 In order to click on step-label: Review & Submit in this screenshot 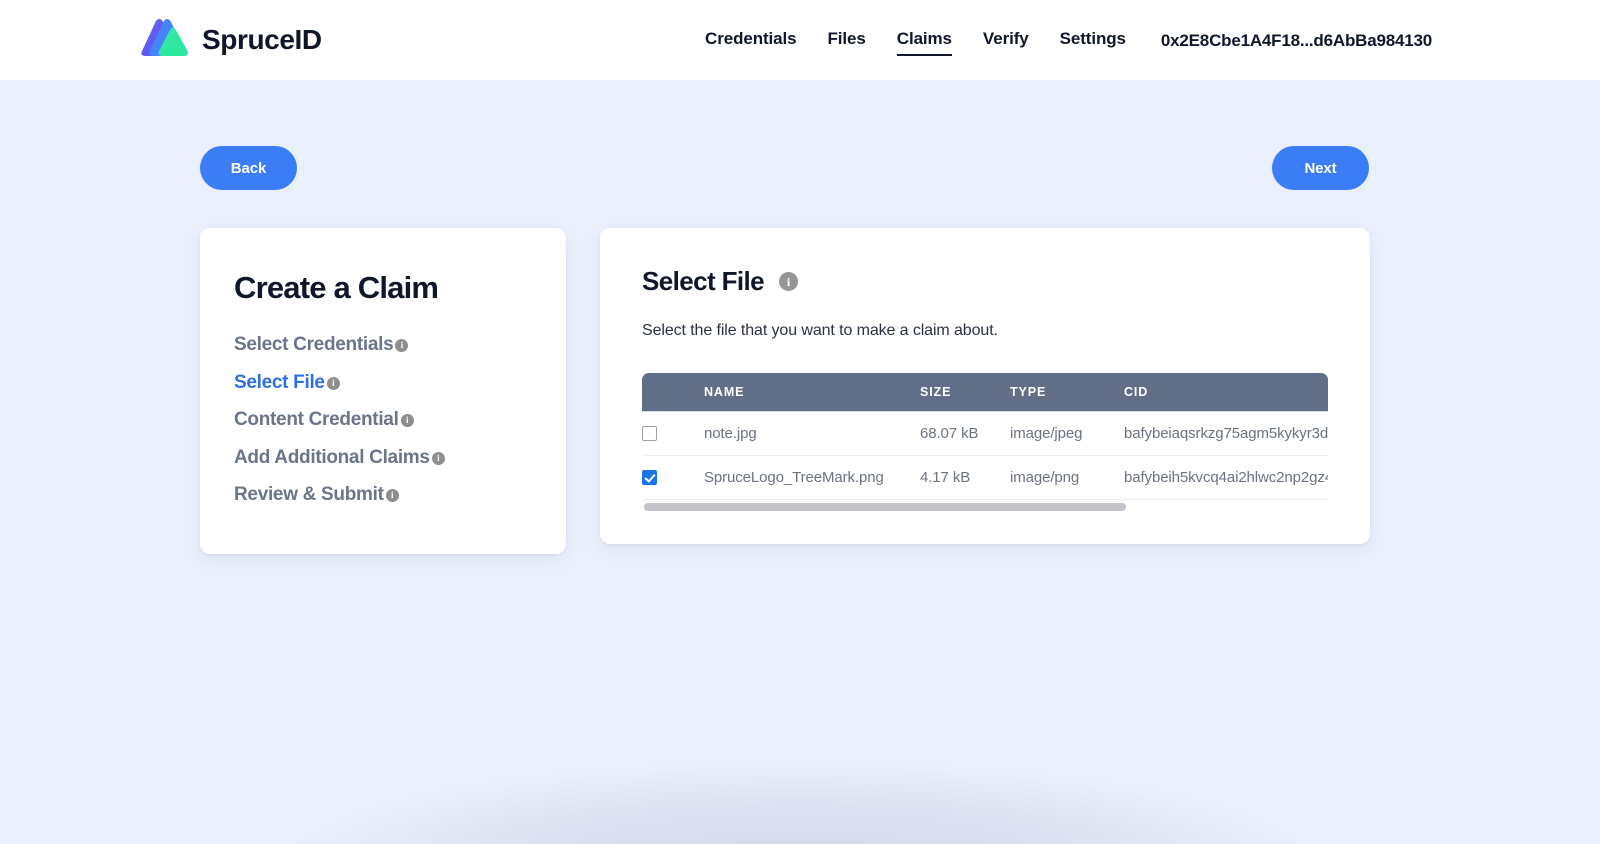, I will do `click(309, 494)`.